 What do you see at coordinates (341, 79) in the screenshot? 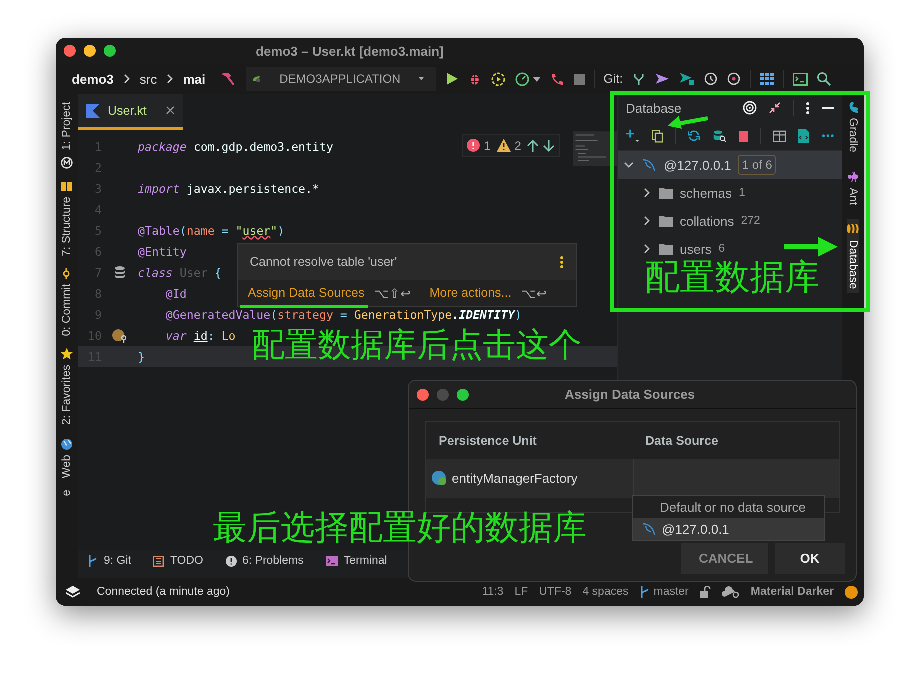
I see `run-configuration-dropdown: DEMO3APPLICATION` at bounding box center [341, 79].